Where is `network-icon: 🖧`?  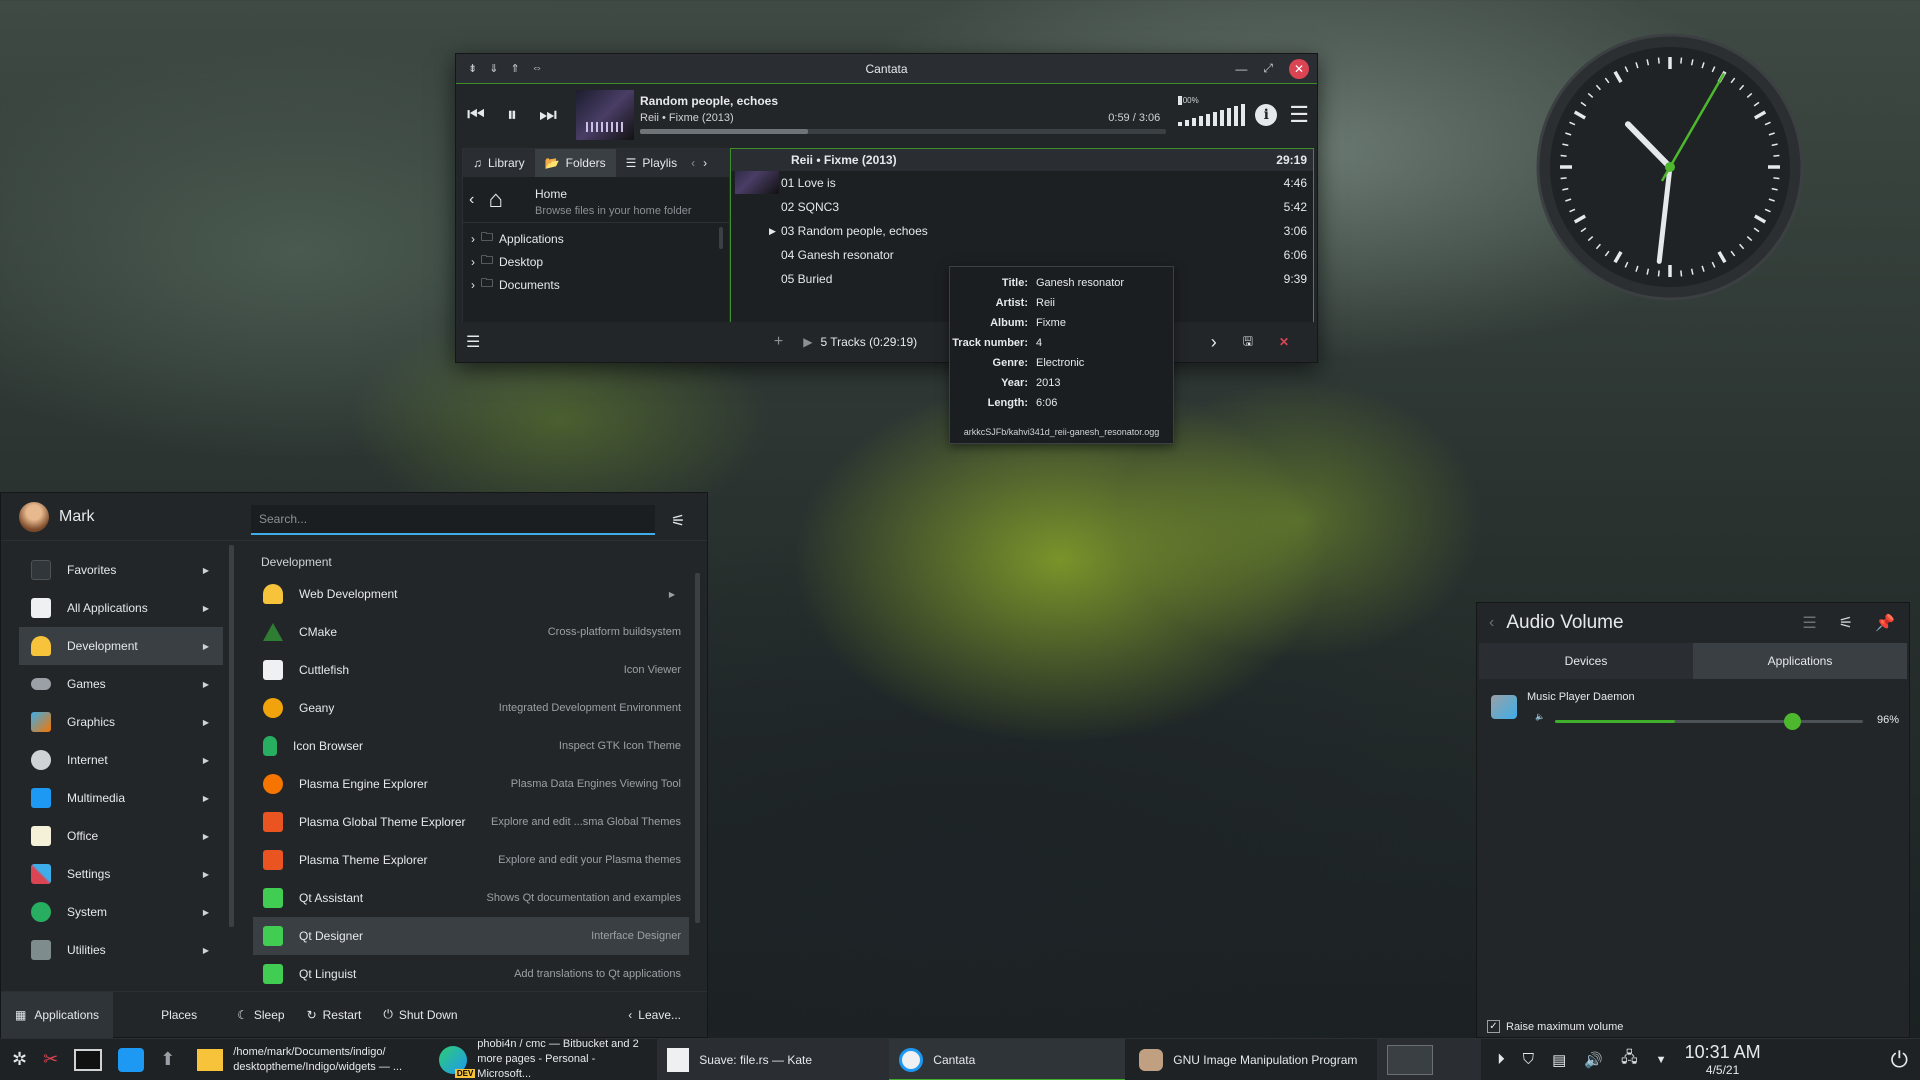
network-icon: 🖧 is located at coordinates (1629, 1059).